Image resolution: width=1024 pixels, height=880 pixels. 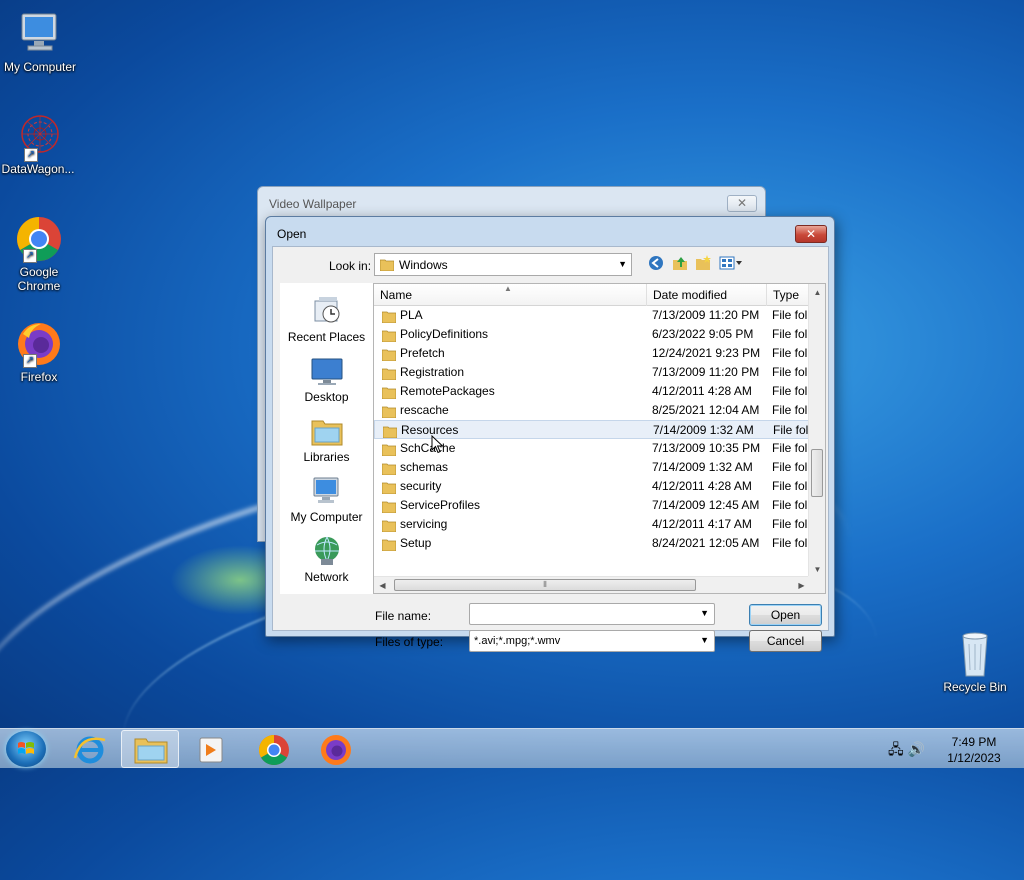 I want to click on files-of-type-dropdown: *.avi;*.mpg;*.wmv ▼, so click(x=592, y=641).